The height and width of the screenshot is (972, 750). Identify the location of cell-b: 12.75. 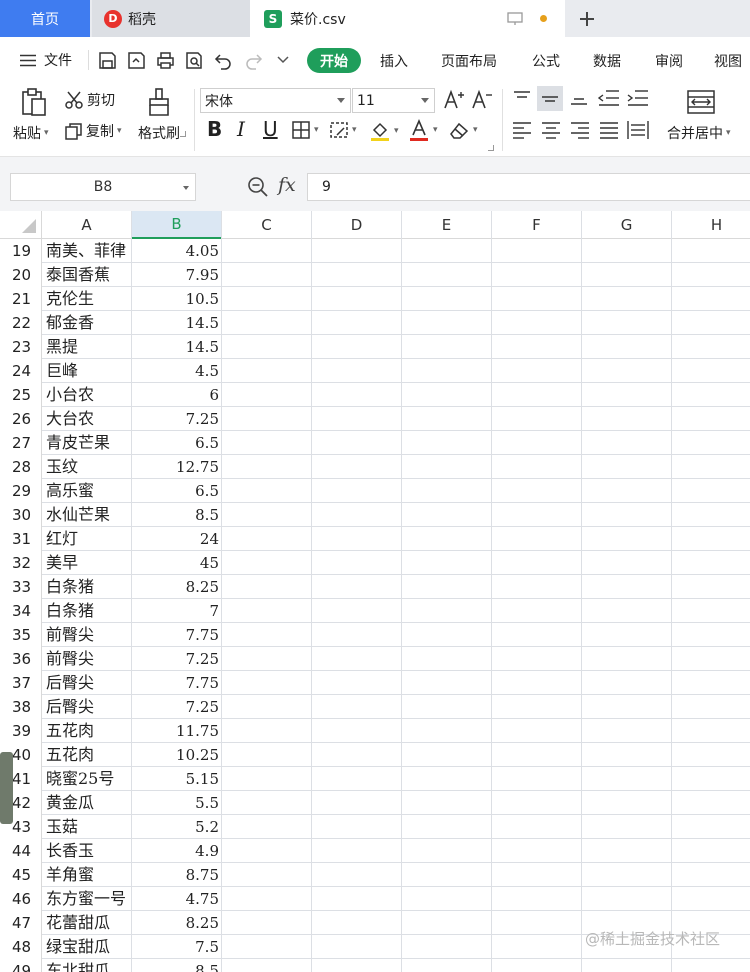
(177, 467).